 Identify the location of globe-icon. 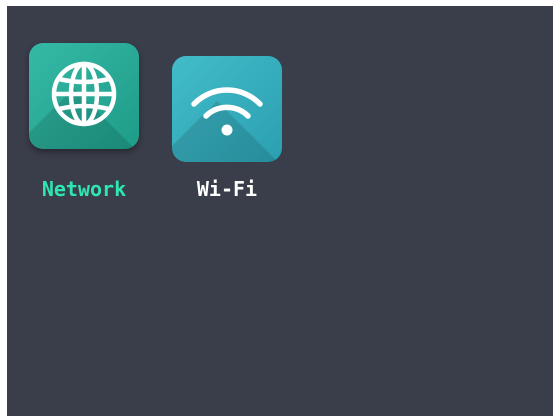
(84, 94).